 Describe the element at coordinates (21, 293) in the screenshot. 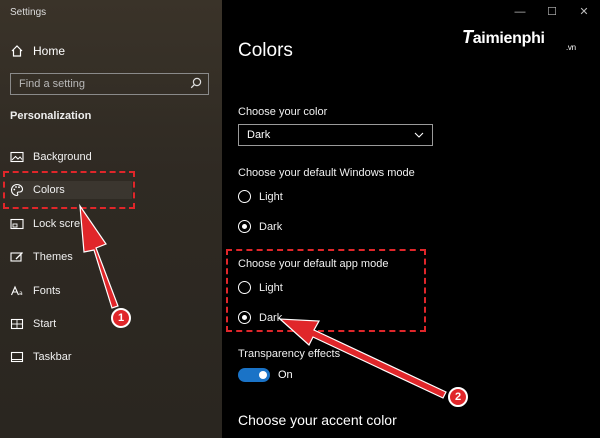

I see `svg-text: a` at that location.